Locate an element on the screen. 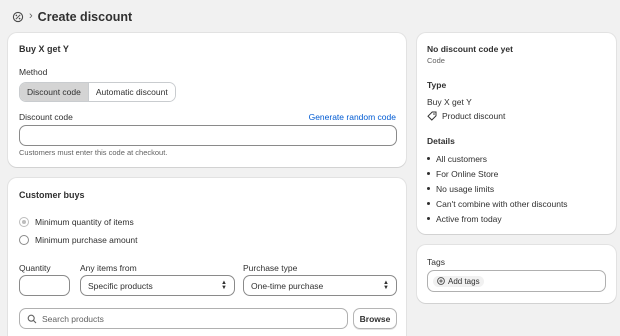 The image size is (620, 336). method-option-discount-code: Discount code is located at coordinates (54, 92).